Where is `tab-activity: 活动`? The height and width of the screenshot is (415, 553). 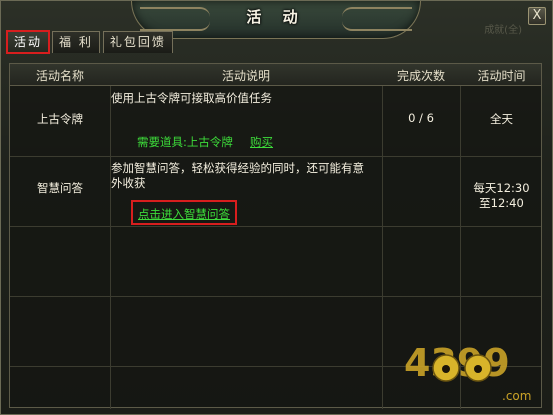 tab-activity: 活动 is located at coordinates (28, 42).